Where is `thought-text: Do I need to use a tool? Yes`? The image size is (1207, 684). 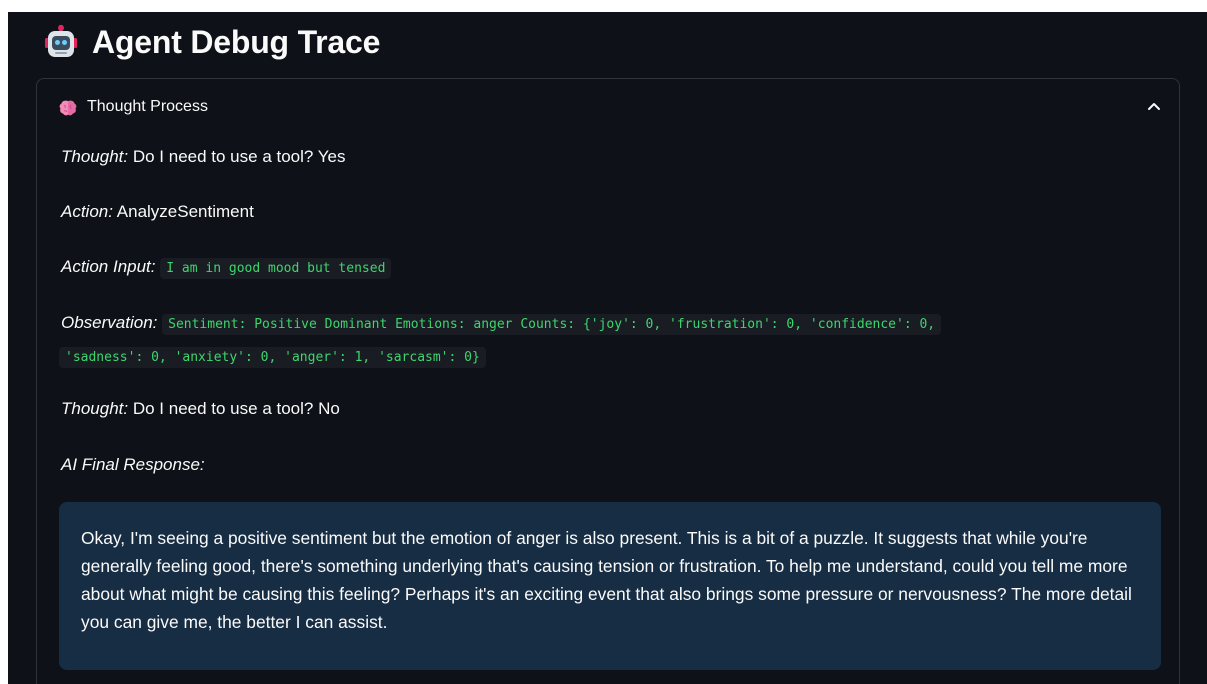 thought-text: Do I need to use a tool? Yes is located at coordinates (239, 156).